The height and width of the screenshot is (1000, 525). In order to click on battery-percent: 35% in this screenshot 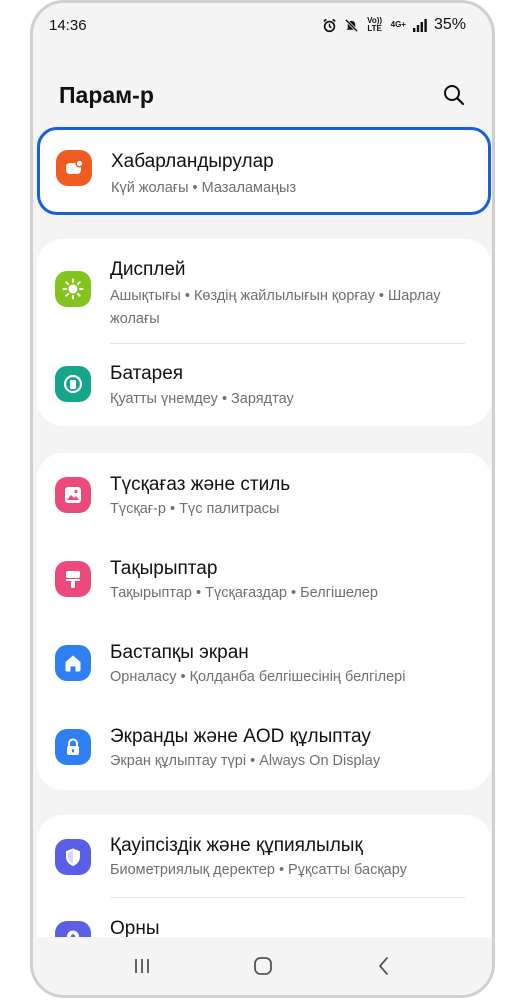, I will do `click(449, 24)`.